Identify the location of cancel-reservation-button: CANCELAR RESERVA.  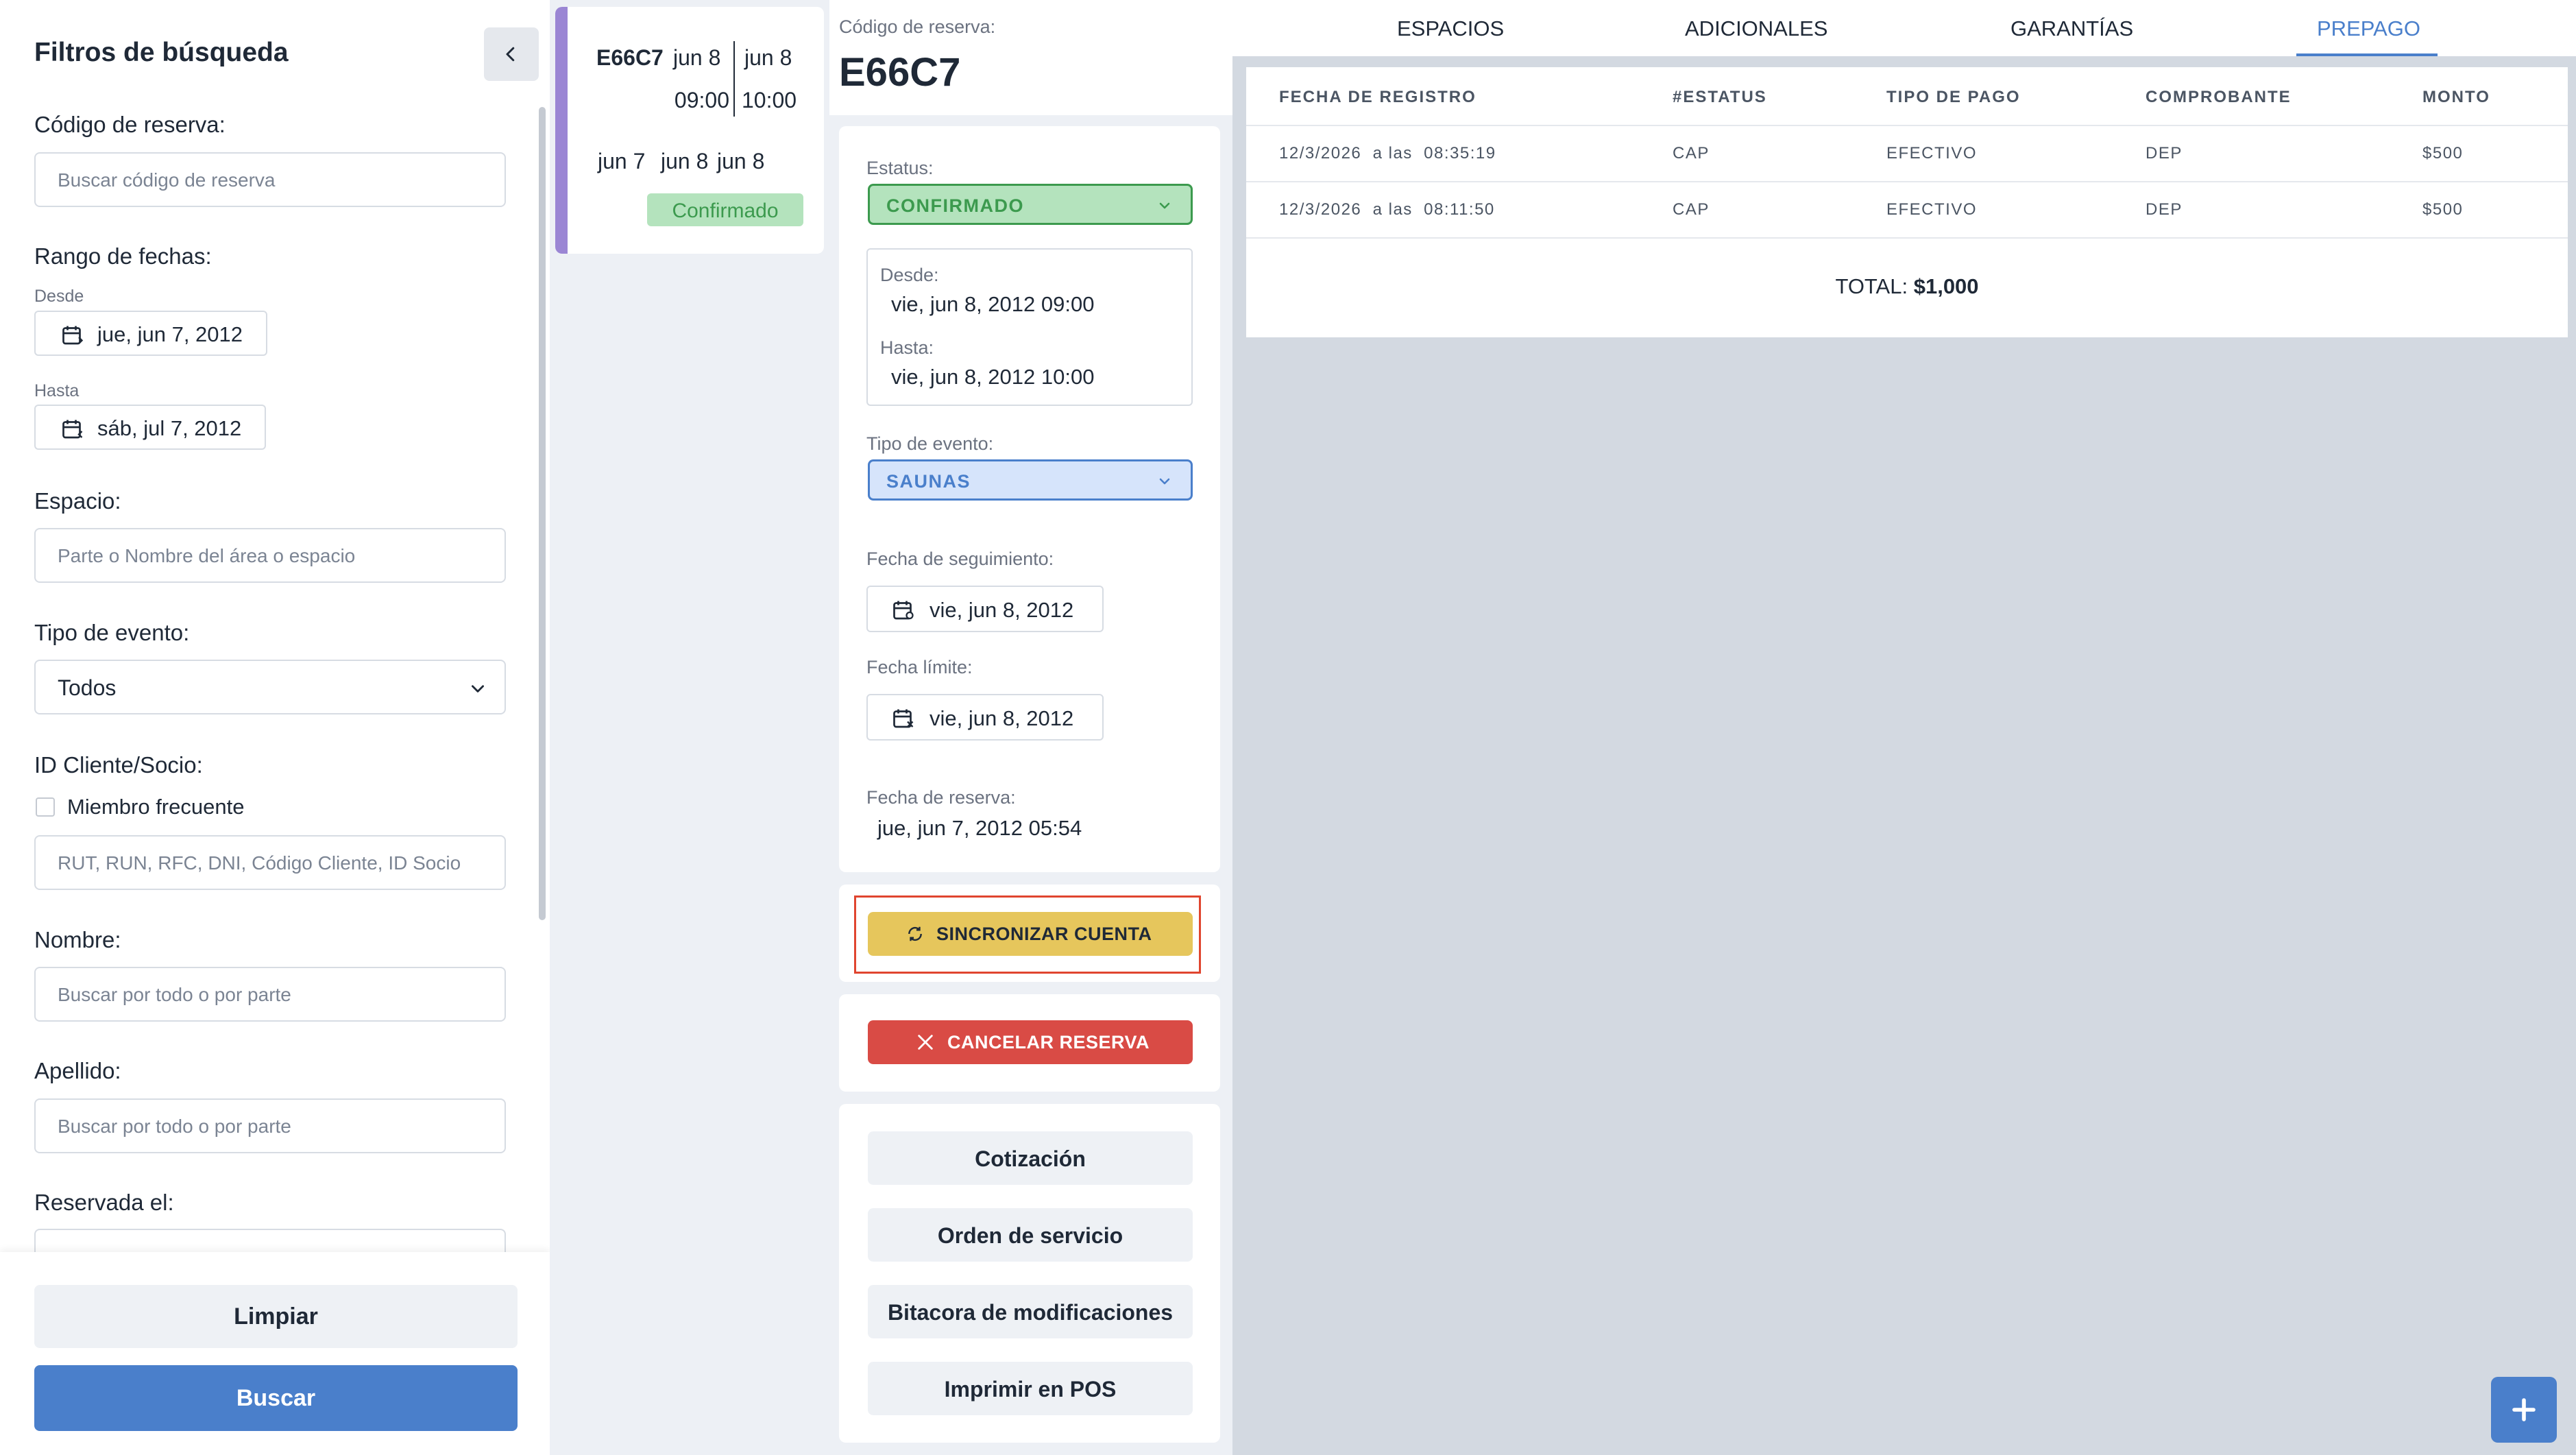
(1030, 1042).